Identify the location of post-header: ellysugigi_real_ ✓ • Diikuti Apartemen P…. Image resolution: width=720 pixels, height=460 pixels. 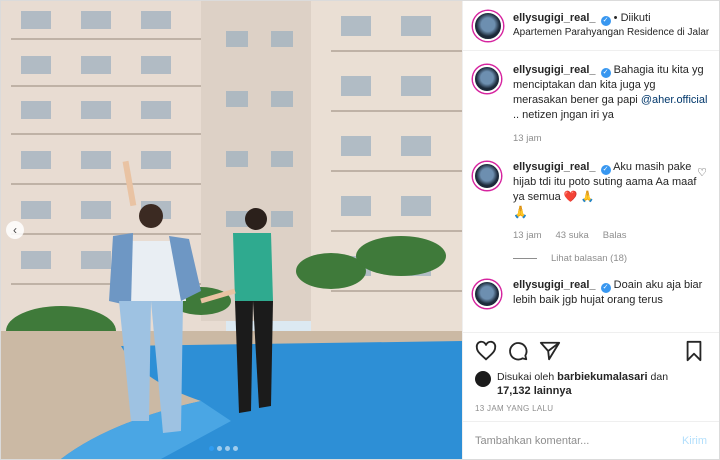
(591, 26).